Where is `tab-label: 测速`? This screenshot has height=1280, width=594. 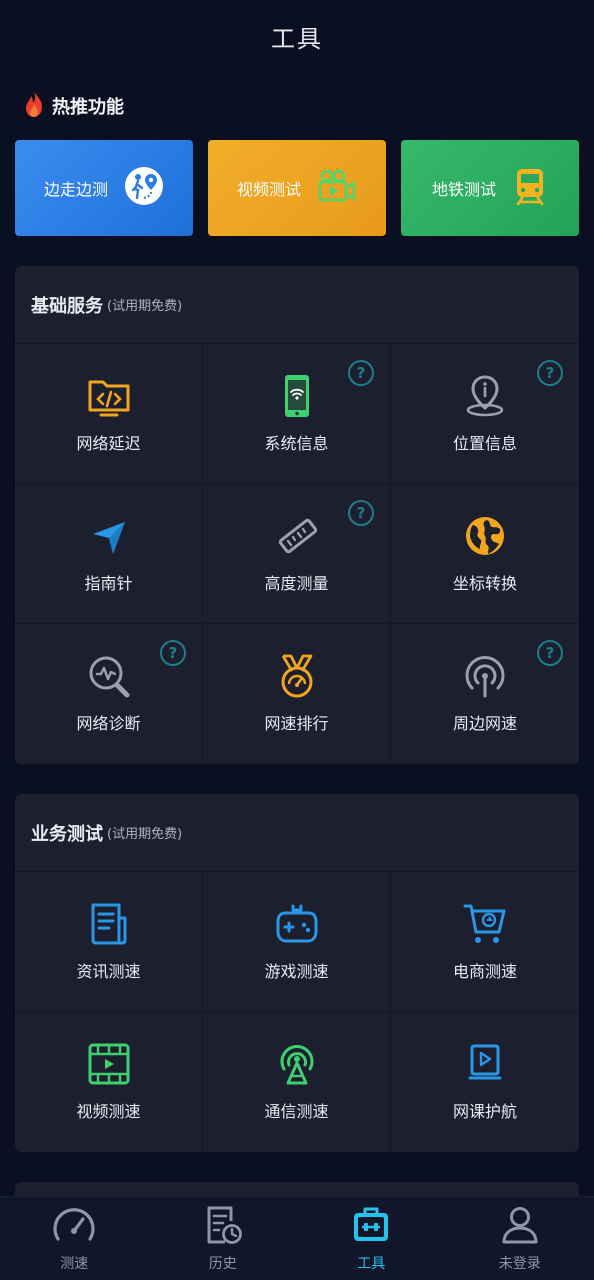 tab-label: 测速 is located at coordinates (74, 1263).